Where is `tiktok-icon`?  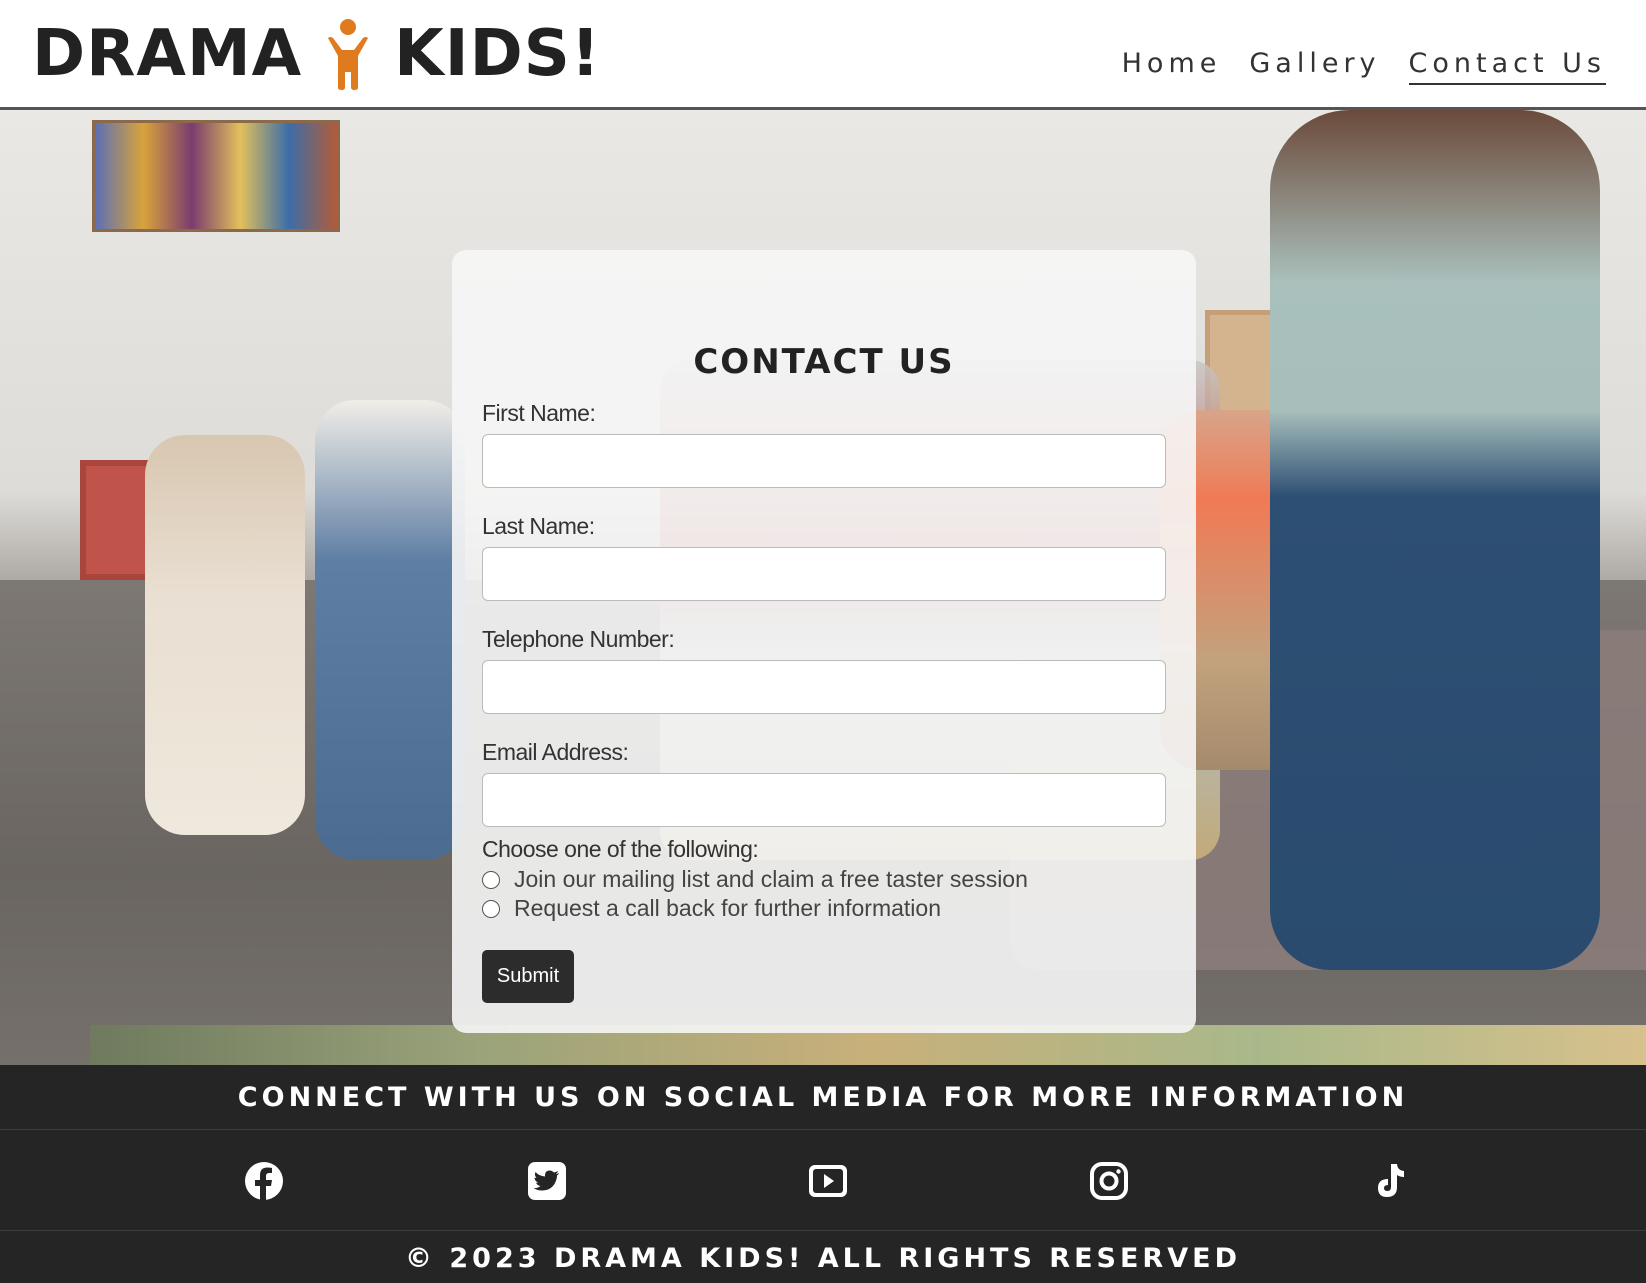 tiktok-icon is located at coordinates (1390, 1181).